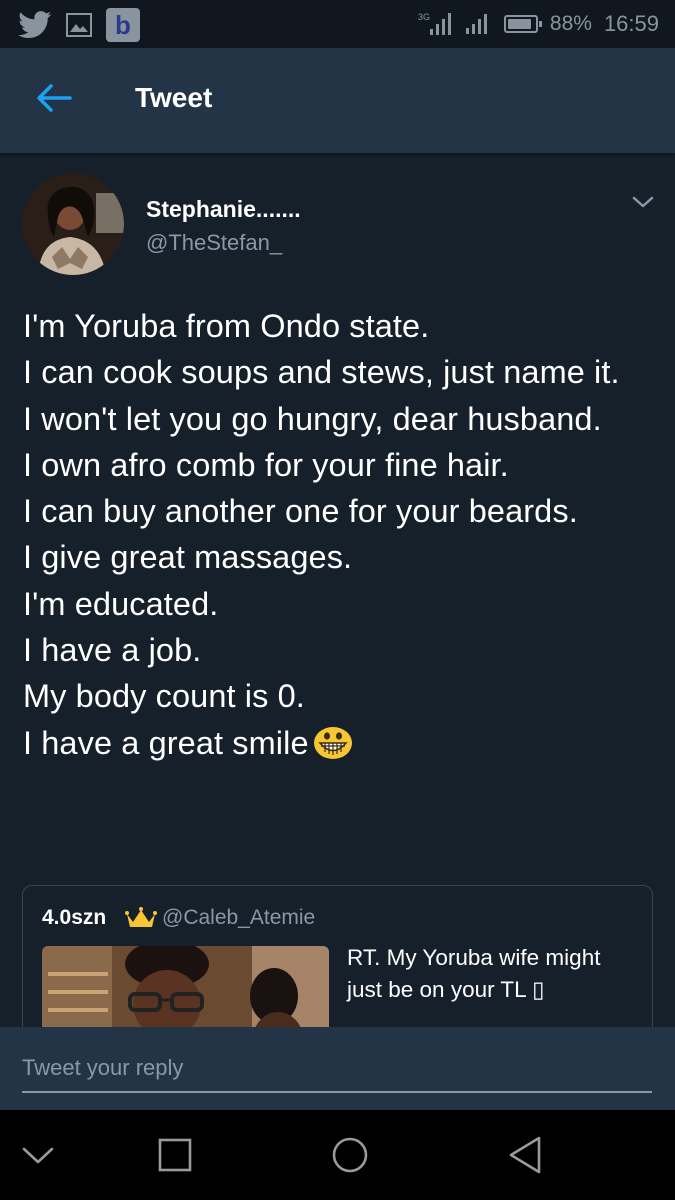  What do you see at coordinates (175, 1155) in the screenshot?
I see `recent-apps-icon` at bounding box center [175, 1155].